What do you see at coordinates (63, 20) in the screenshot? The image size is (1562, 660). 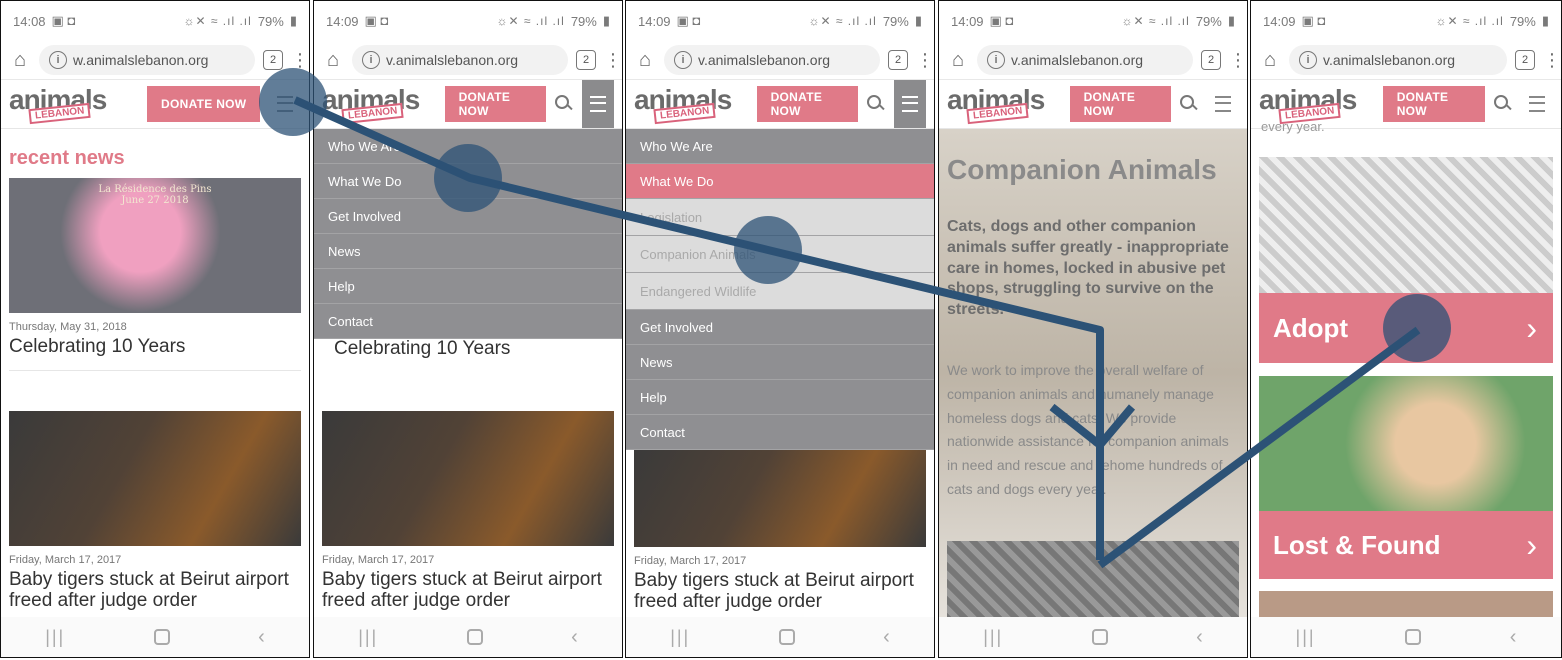 I see `notification-icons: ▣ ◘` at bounding box center [63, 20].